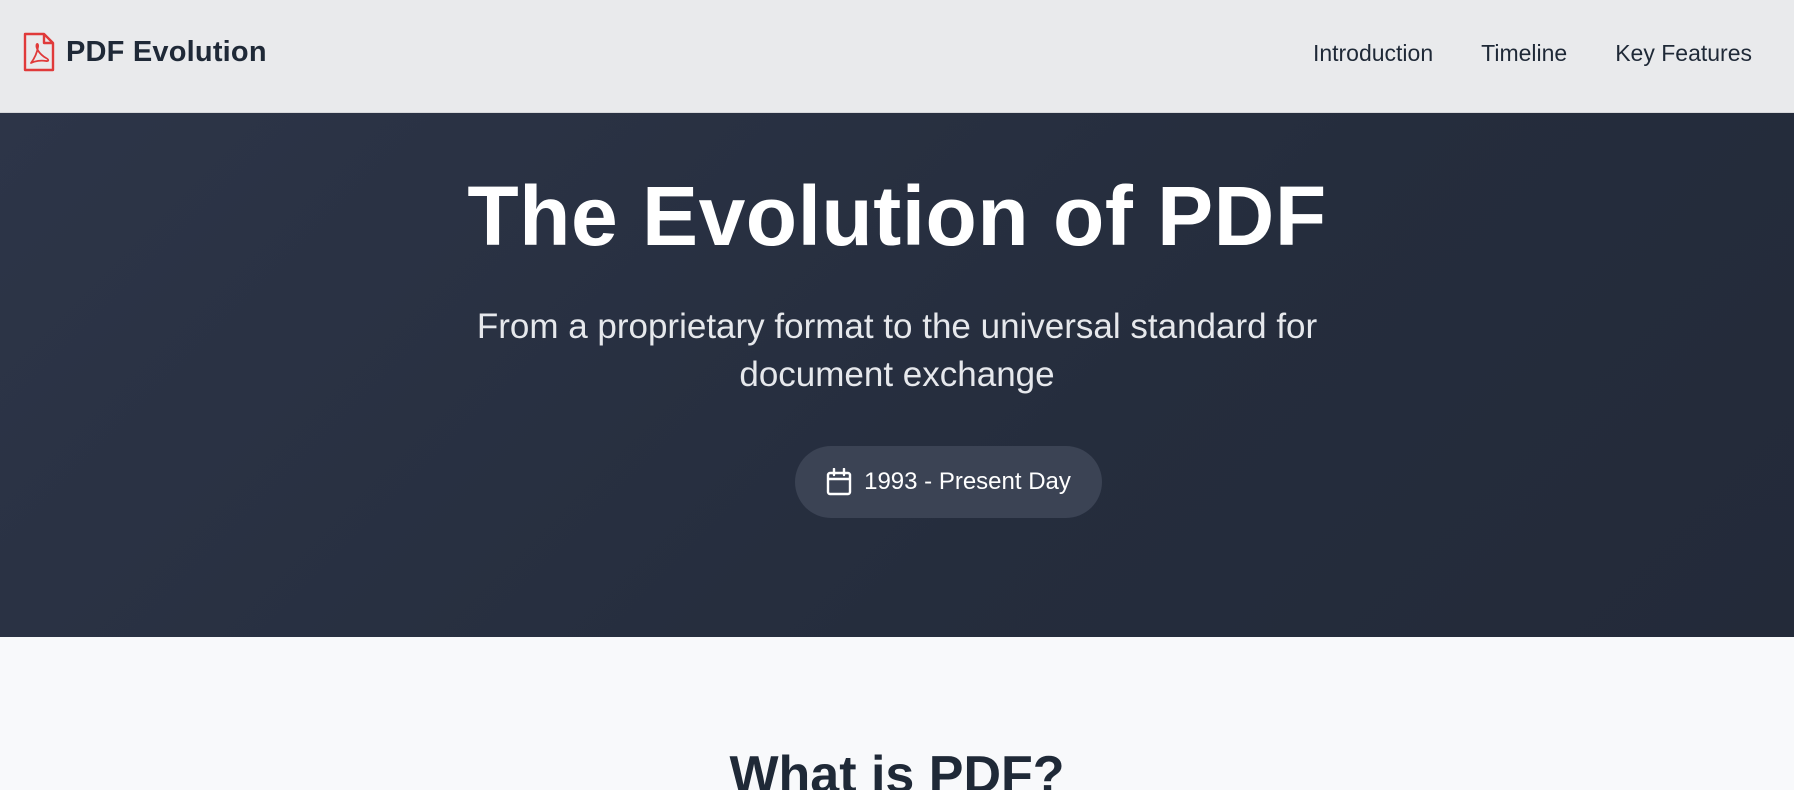 The width and height of the screenshot is (1794, 790). What do you see at coordinates (897, 216) in the screenshot?
I see `hero-title: The Evolution of PDF` at bounding box center [897, 216].